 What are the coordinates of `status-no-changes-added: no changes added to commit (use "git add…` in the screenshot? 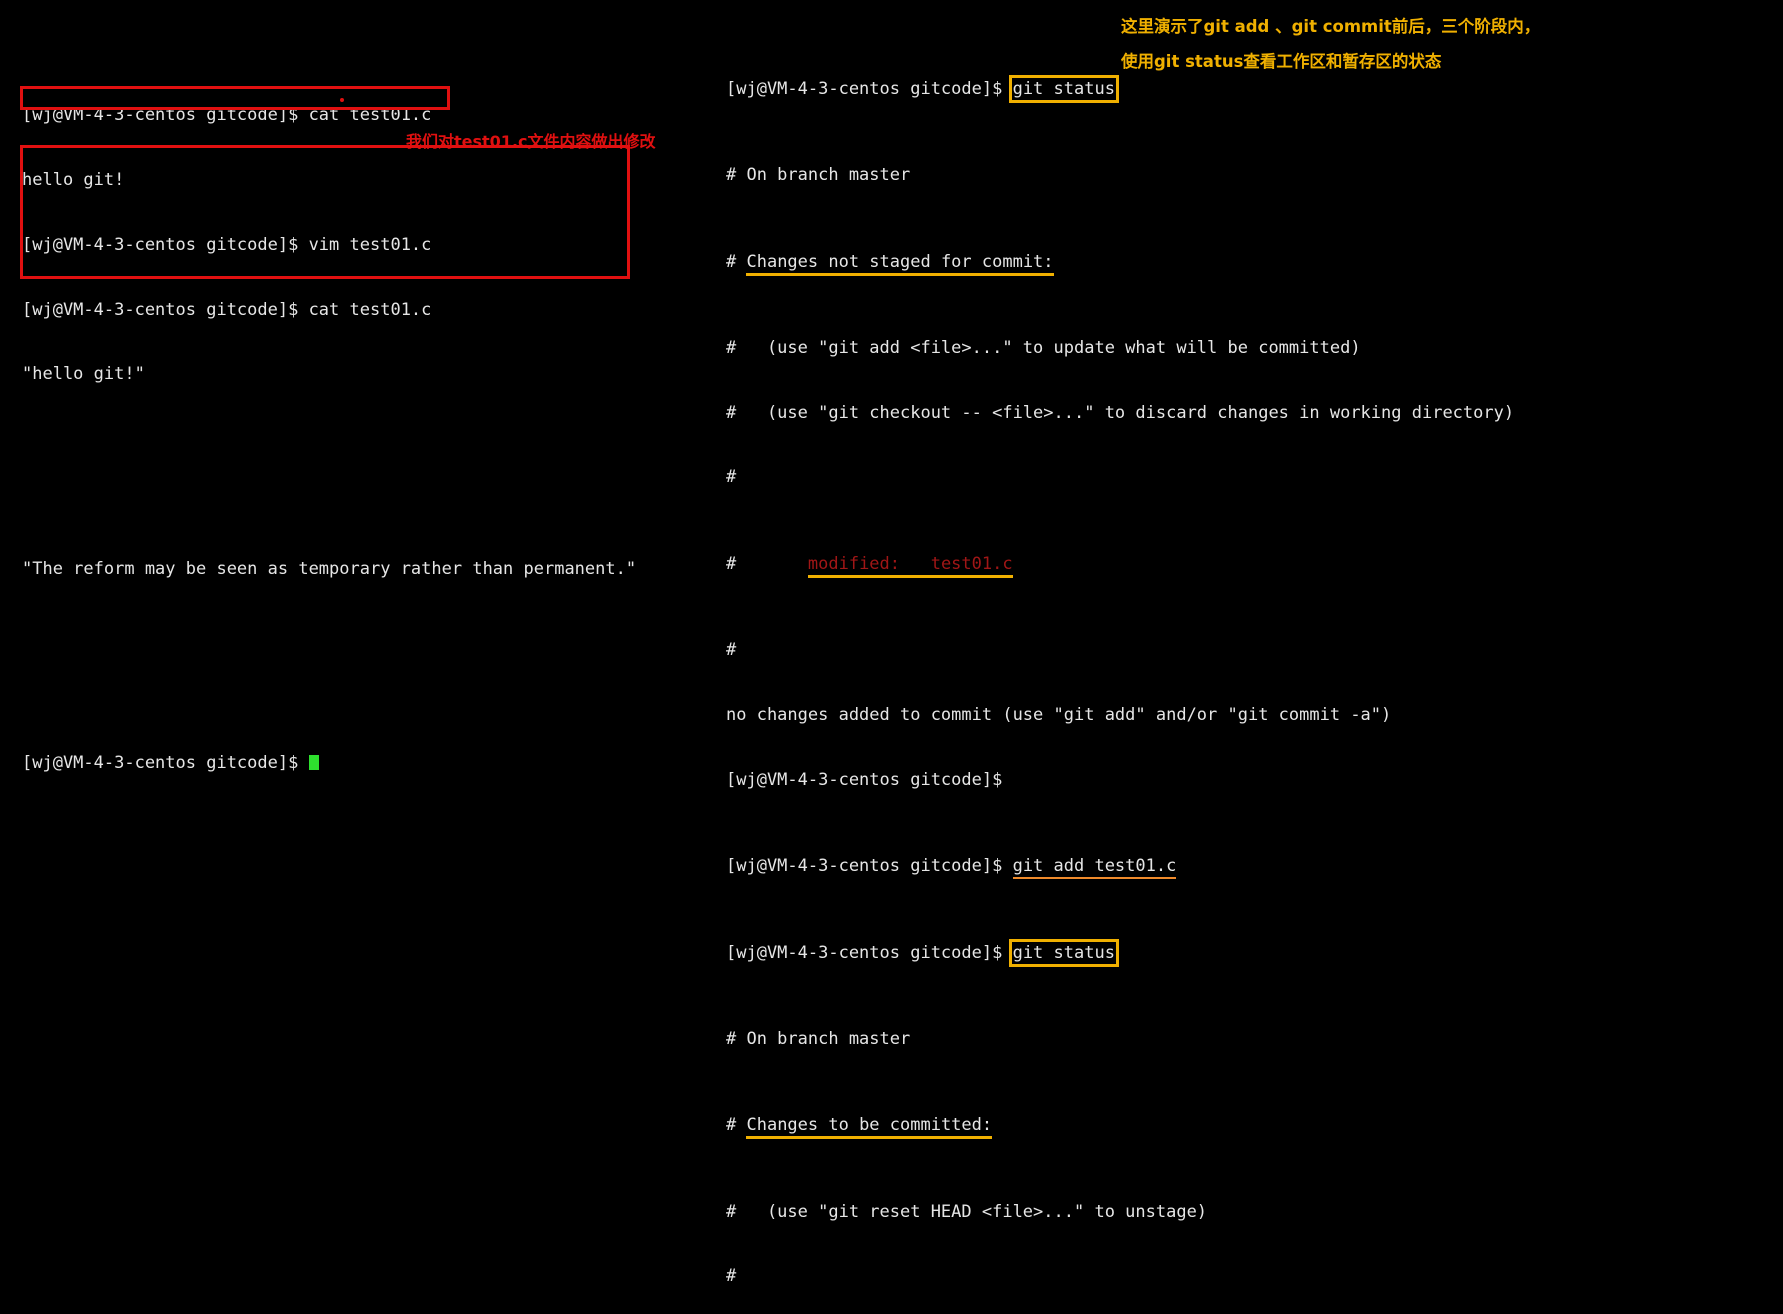 It's located at (1059, 715).